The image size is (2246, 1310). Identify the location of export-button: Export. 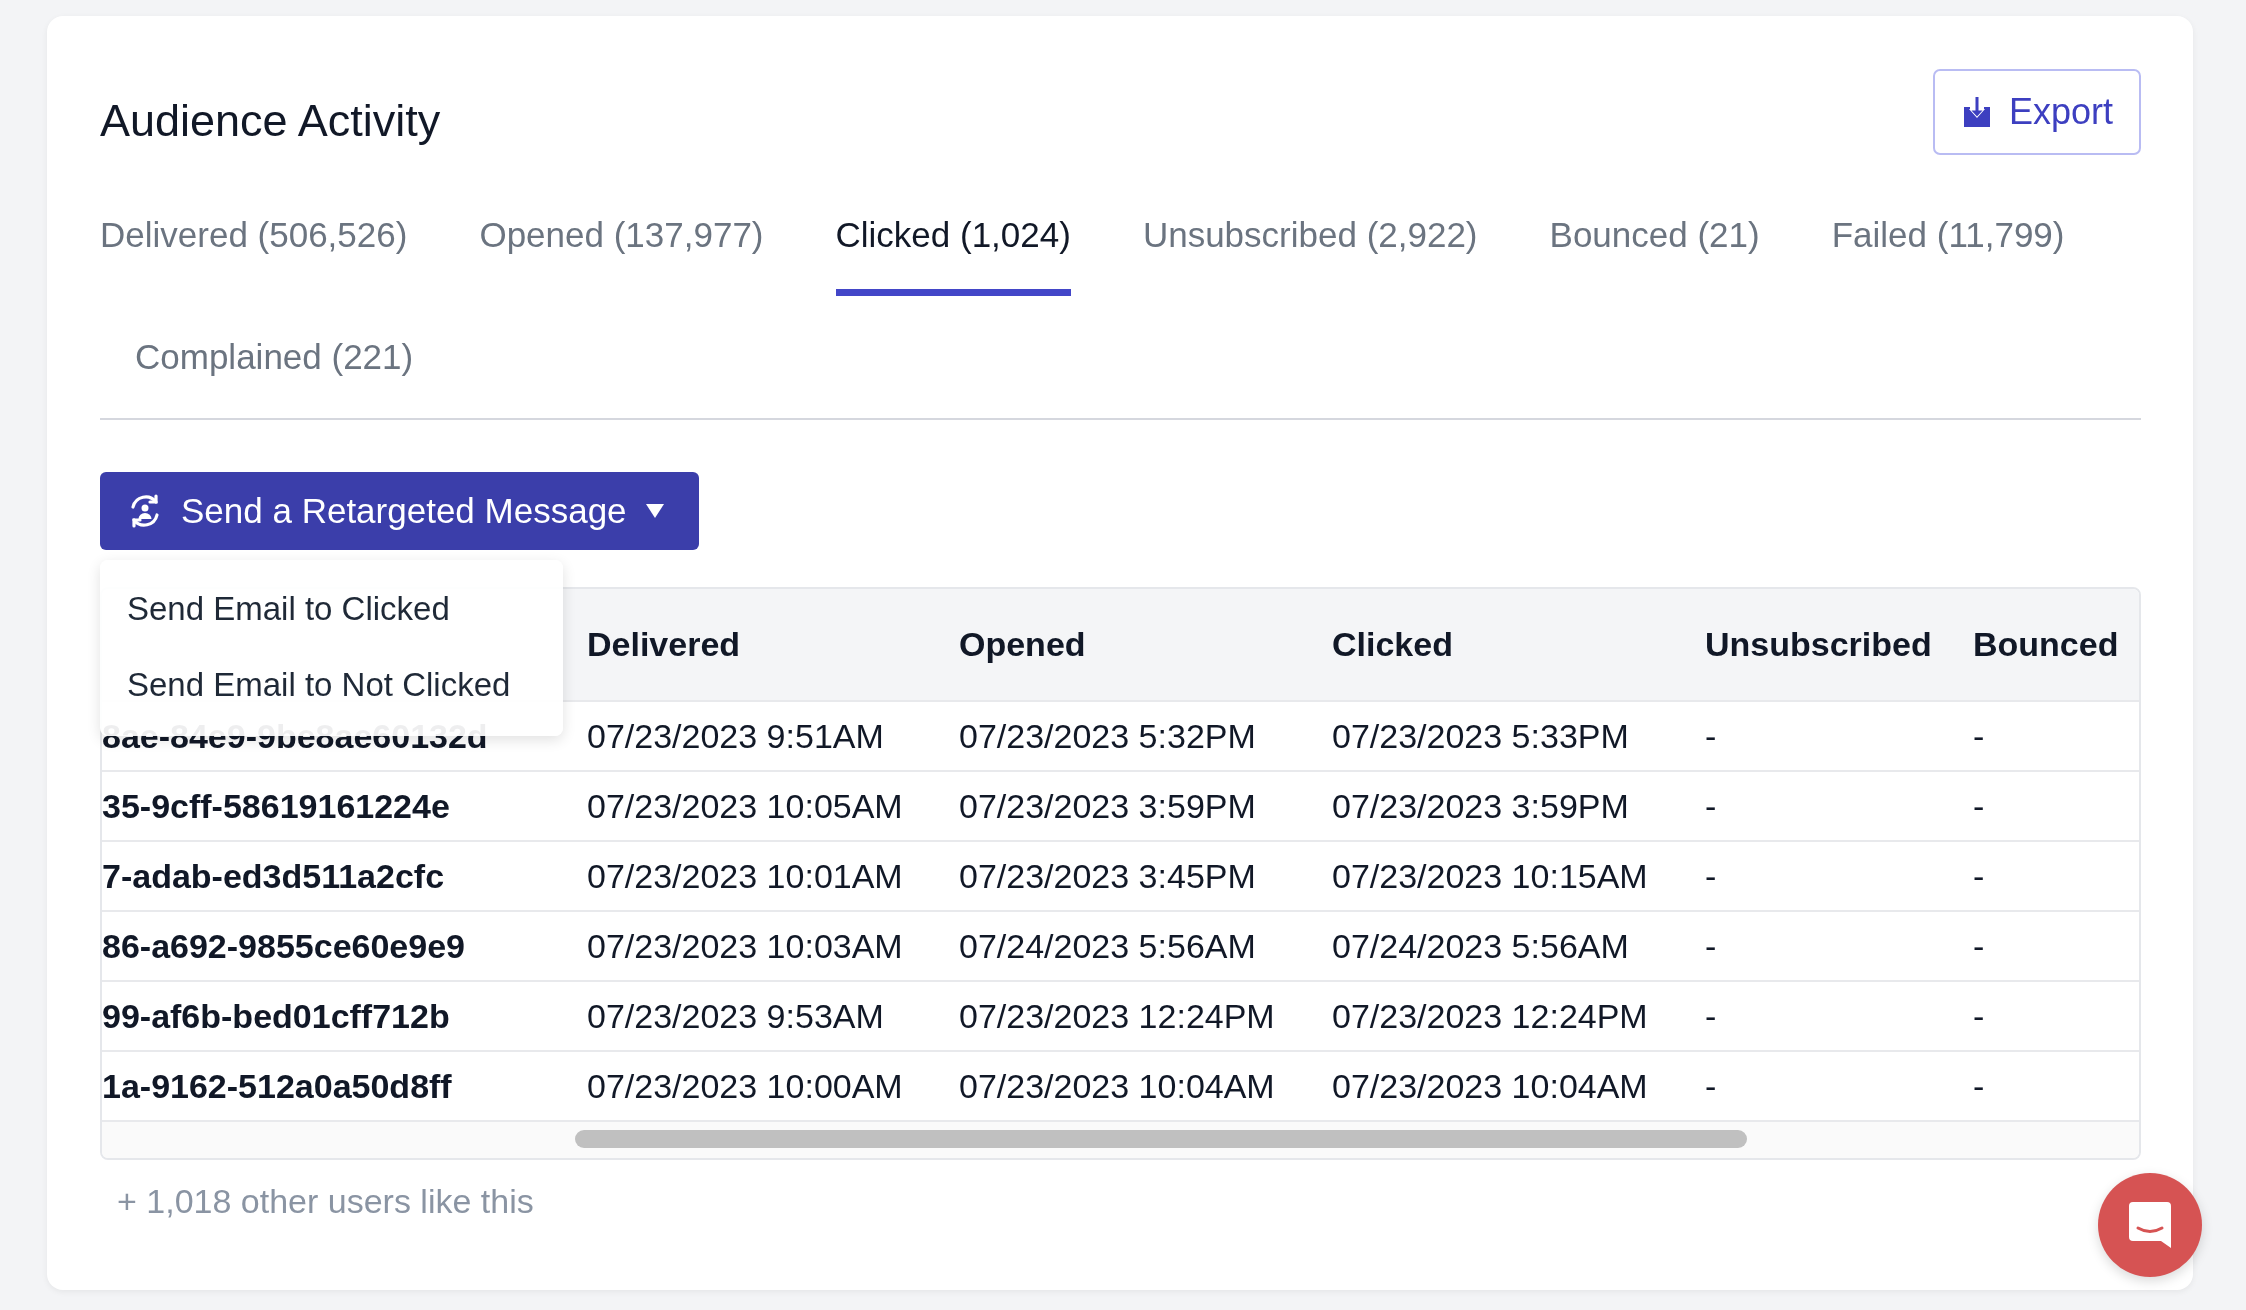
(2036, 112).